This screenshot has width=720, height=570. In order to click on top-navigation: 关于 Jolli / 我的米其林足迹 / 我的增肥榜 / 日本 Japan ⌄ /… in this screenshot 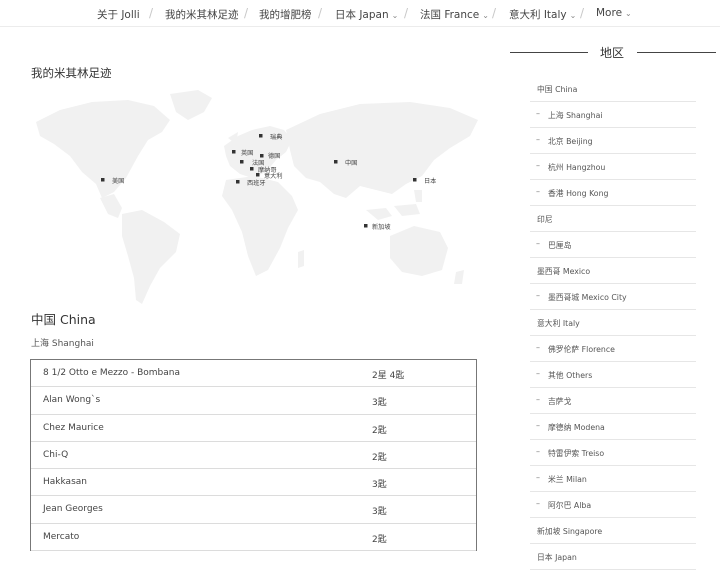, I will do `click(360, 13)`.